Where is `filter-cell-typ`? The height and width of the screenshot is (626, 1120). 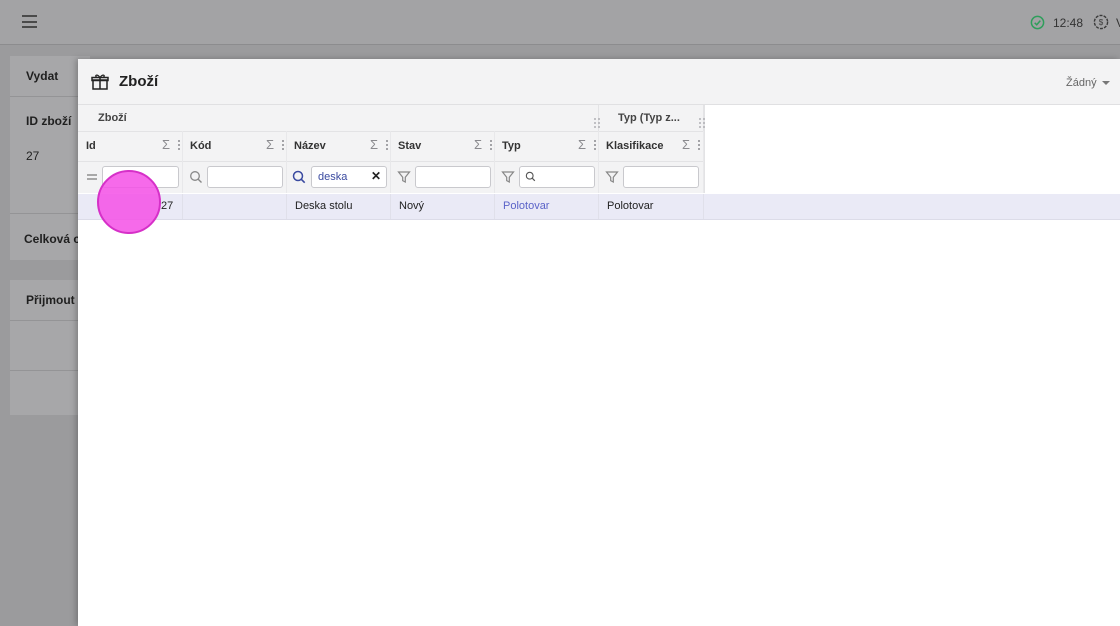 filter-cell-typ is located at coordinates (546, 177).